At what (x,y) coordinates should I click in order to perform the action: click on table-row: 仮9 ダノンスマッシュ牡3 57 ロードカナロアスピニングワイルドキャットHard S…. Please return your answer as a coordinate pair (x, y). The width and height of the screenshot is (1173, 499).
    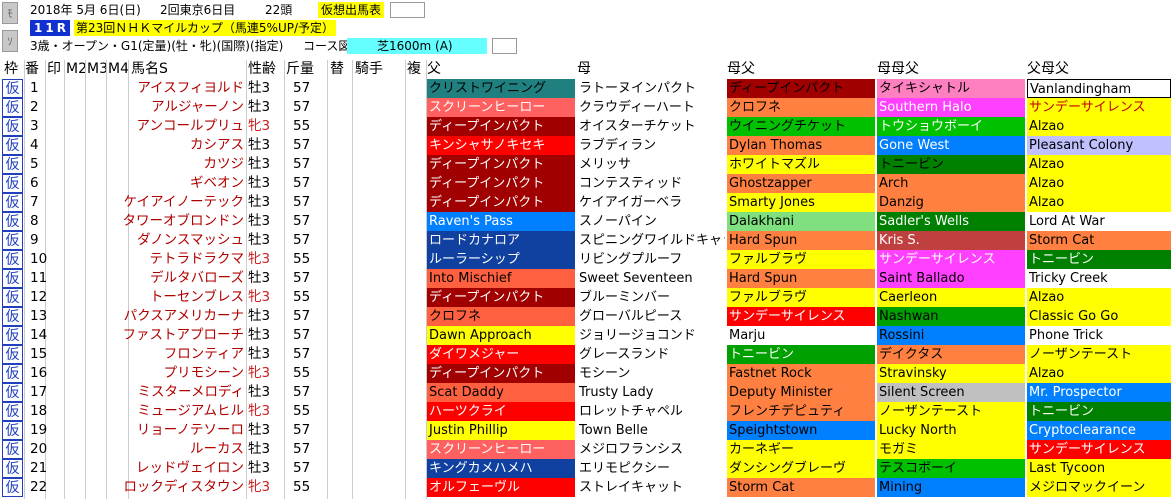
    Looking at the image, I should click on (586, 240).